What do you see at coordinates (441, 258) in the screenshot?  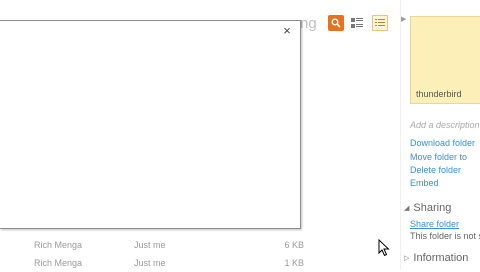 I see `information-heading: Information` at bounding box center [441, 258].